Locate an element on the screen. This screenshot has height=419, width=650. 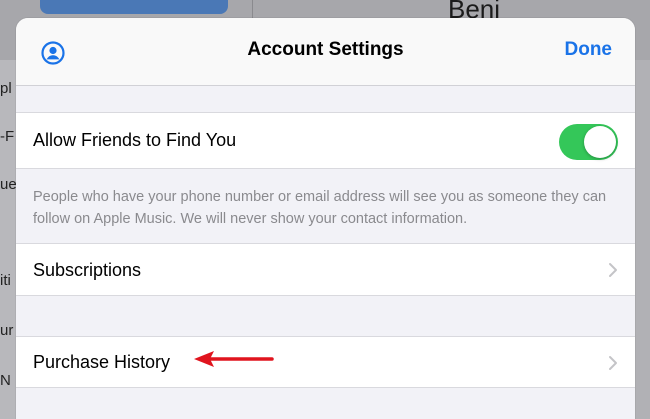
background-row-label: ur is located at coordinates (7, 330).